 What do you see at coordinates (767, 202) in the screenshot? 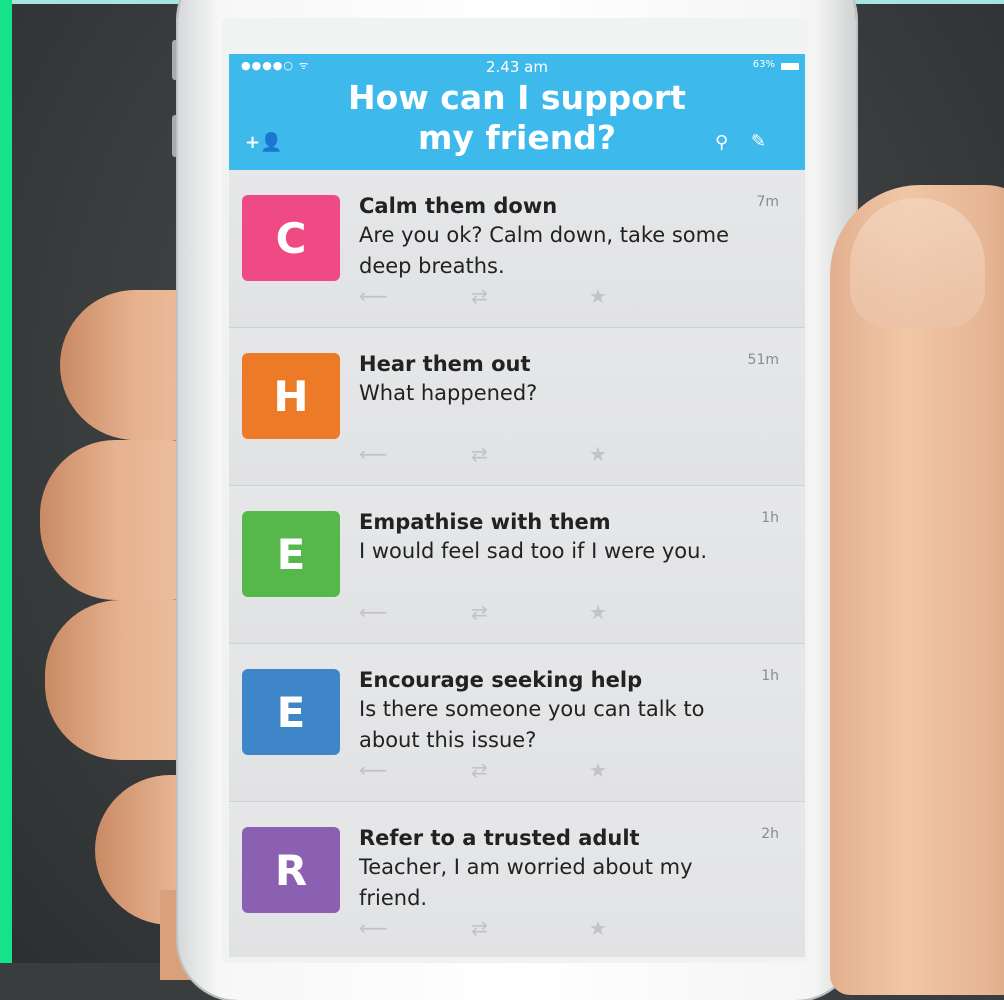
I see `item-timestamp: 7m` at bounding box center [767, 202].